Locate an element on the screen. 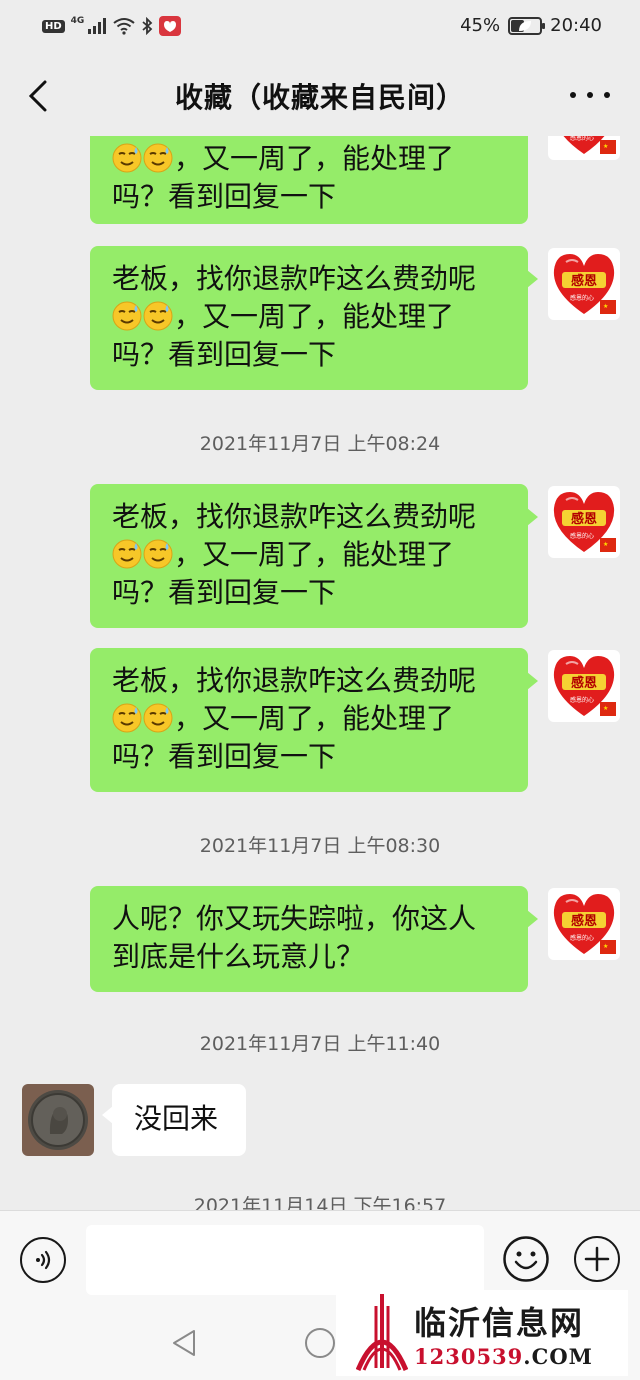 This screenshot has width=640, height=1380. nav-back-button is located at coordinates (184, 1345).